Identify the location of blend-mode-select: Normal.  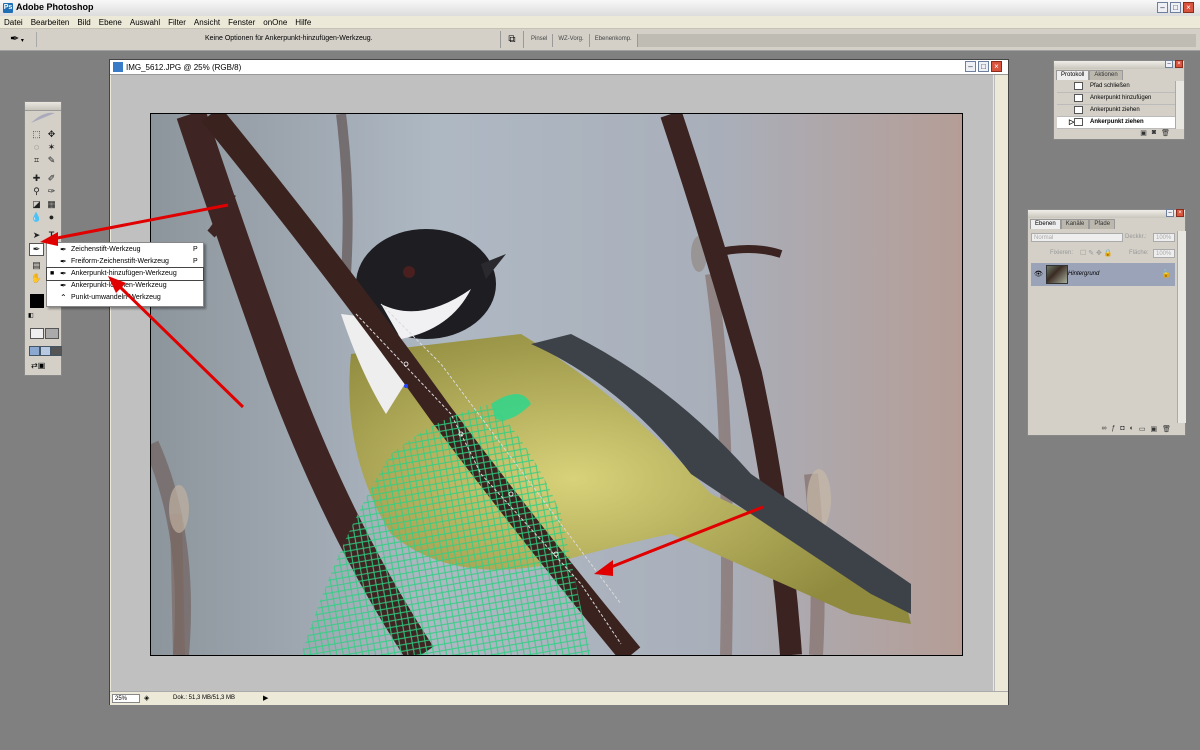
(1077, 237).